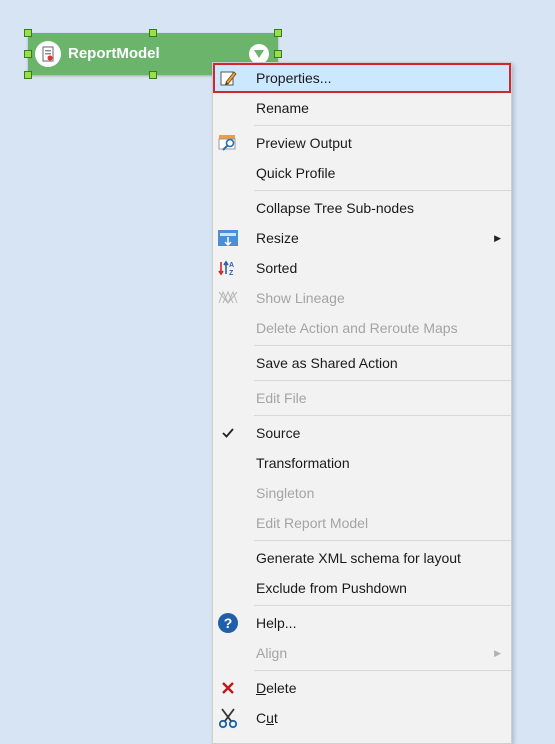  I want to click on menu-item-label: Resize, so click(277, 238).